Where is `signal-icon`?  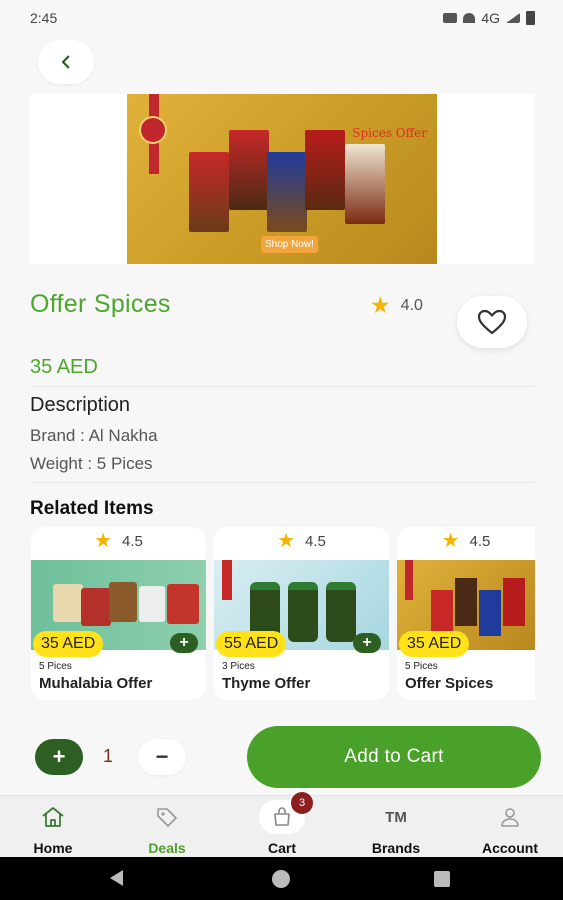
signal-icon is located at coordinates (513, 18).